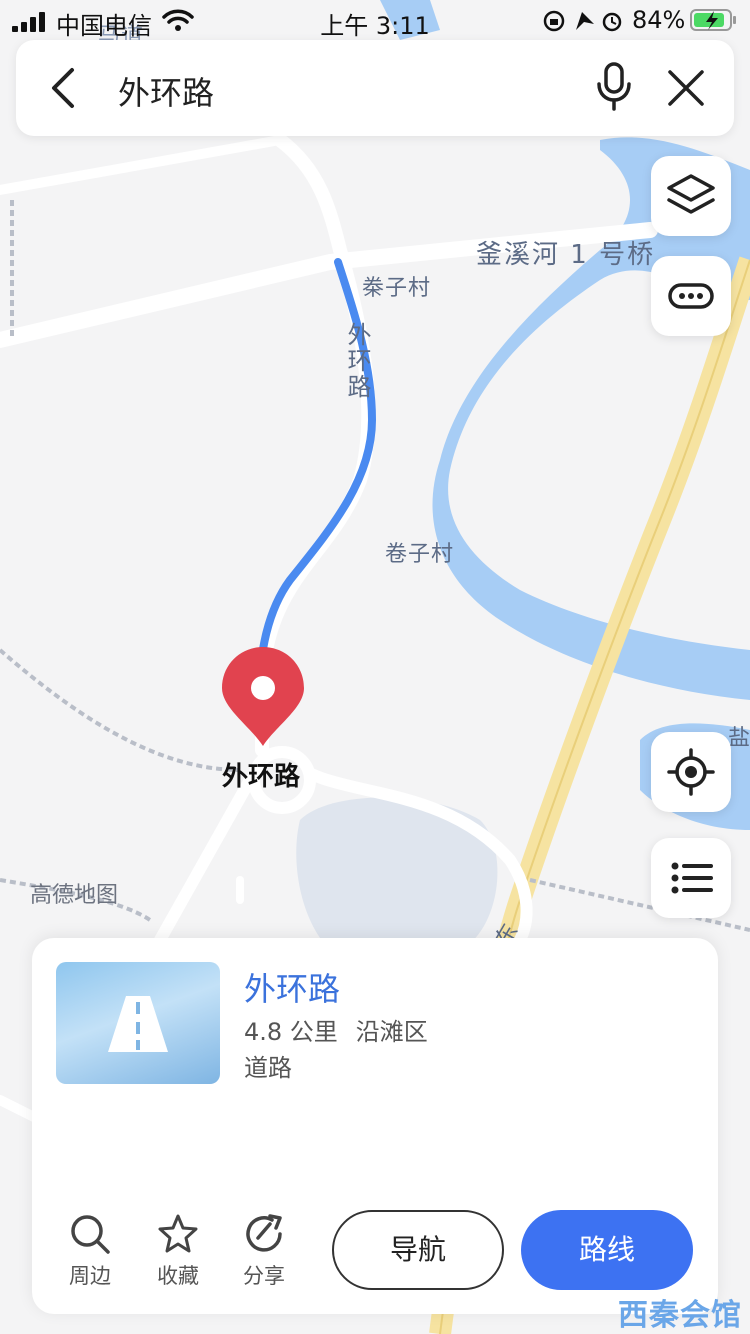  I want to click on road-icon, so click(138, 1024).